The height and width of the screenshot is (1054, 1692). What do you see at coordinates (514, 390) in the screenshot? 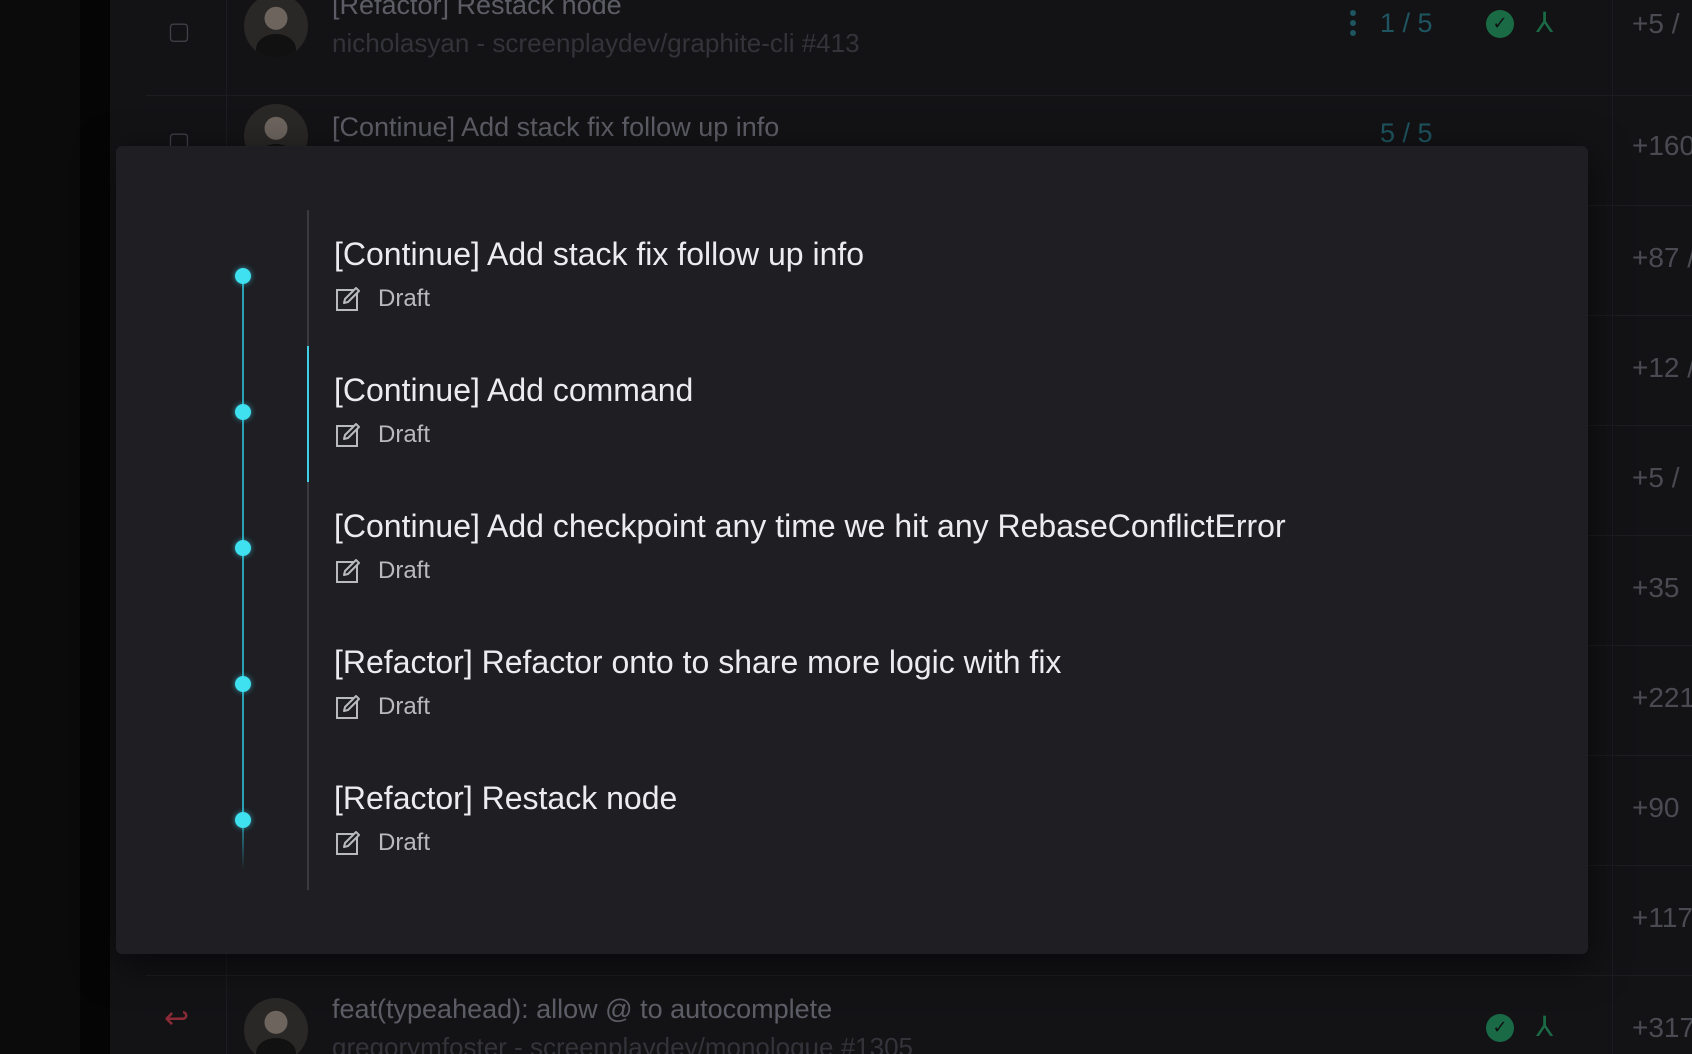
I see `stack-item-title: [Continue] Add command` at bounding box center [514, 390].